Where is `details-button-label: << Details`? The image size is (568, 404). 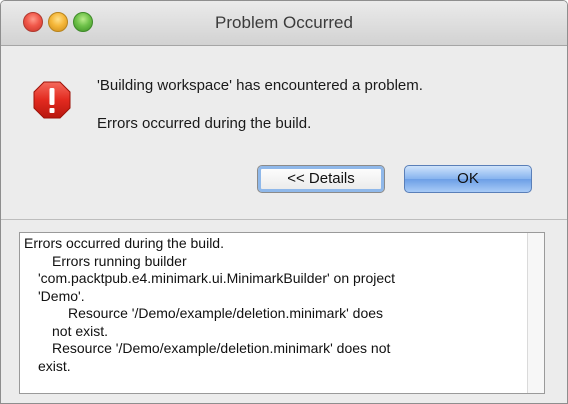 details-button-label: << Details is located at coordinates (321, 178).